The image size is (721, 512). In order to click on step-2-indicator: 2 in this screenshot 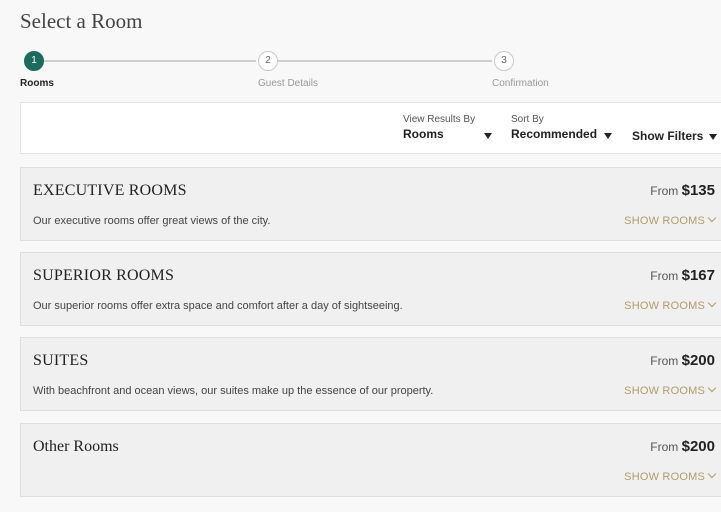, I will do `click(268, 61)`.